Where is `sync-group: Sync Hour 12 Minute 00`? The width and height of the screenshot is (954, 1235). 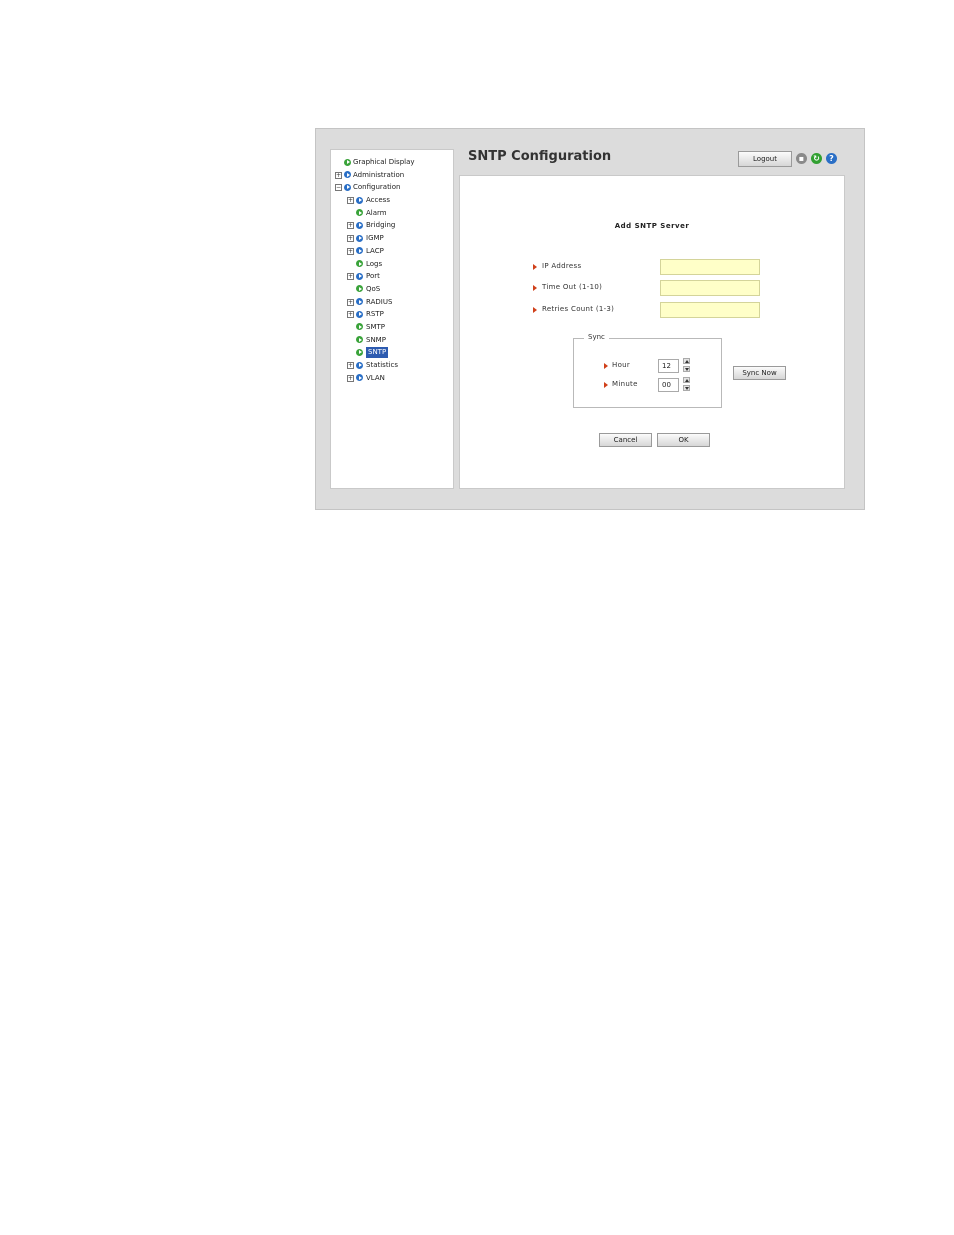 sync-group: Sync Hour 12 Minute 00 is located at coordinates (647, 370).